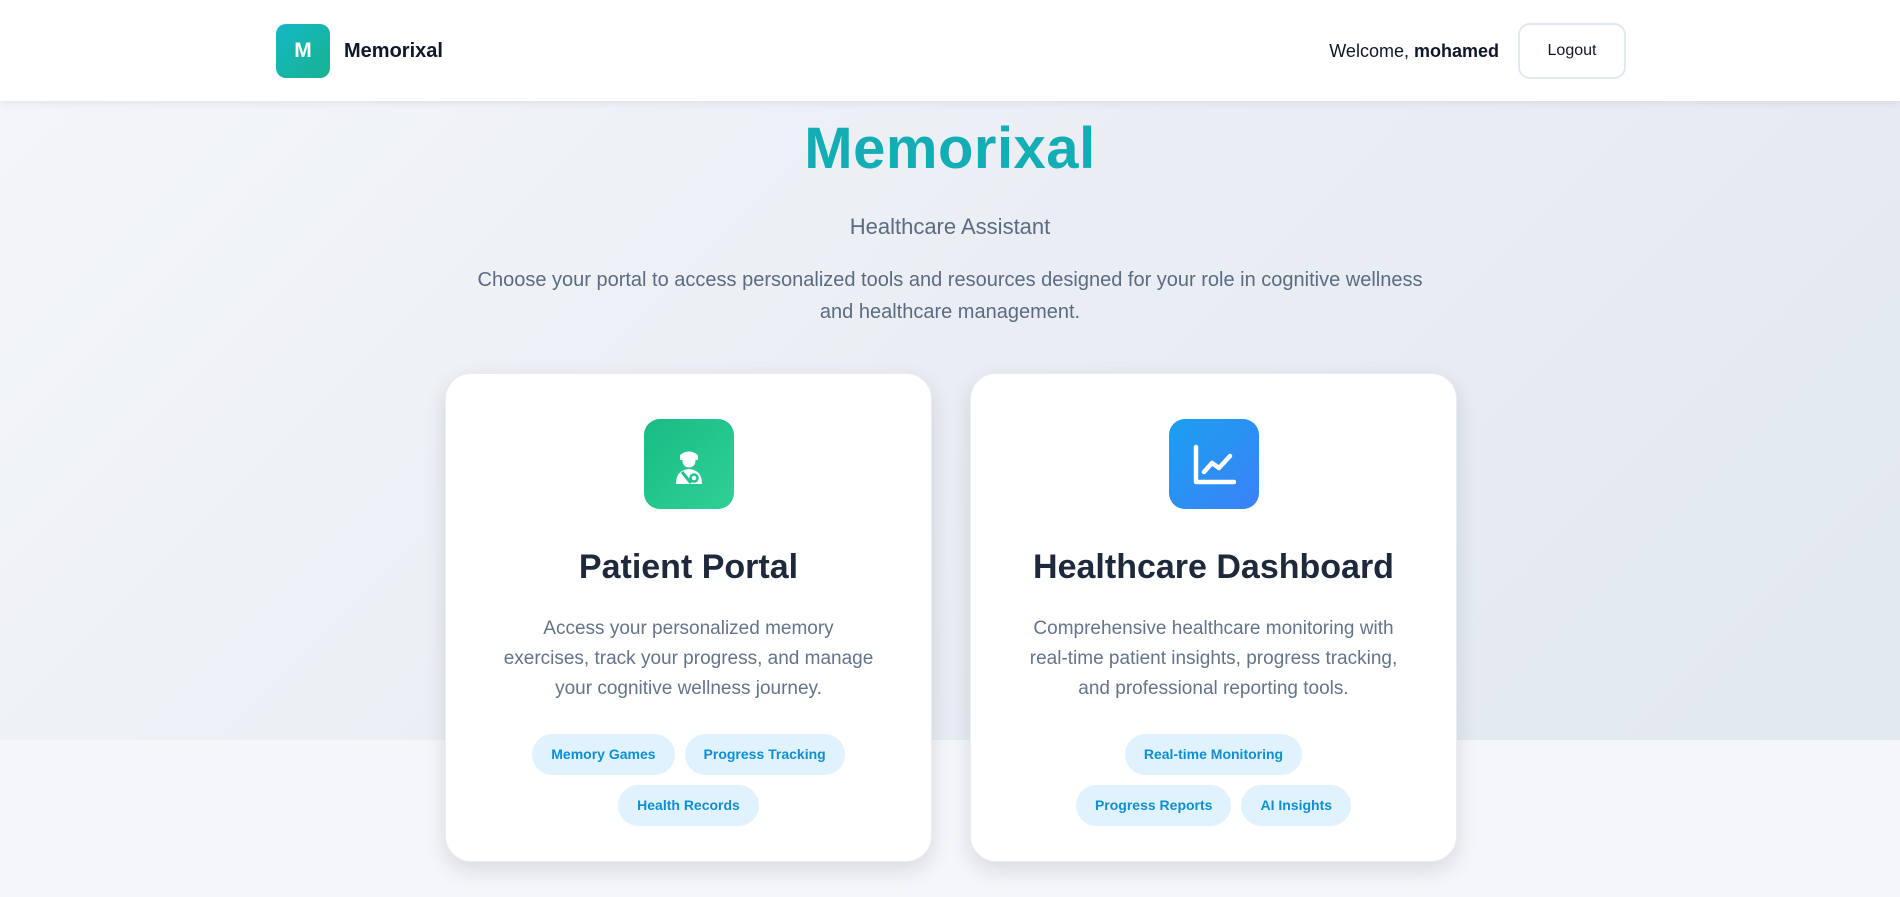  What do you see at coordinates (1213, 754) in the screenshot?
I see `tag-real-time-monitoring: Real-time Monitoring` at bounding box center [1213, 754].